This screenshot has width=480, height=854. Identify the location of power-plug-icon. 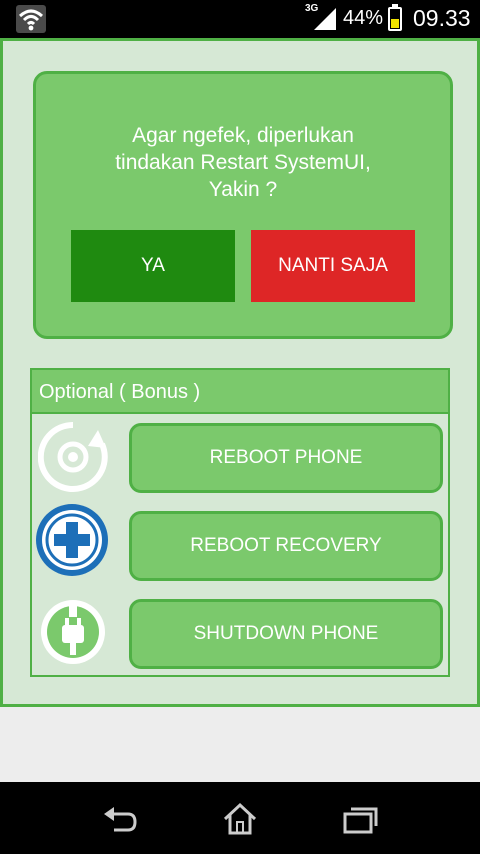
(73, 632).